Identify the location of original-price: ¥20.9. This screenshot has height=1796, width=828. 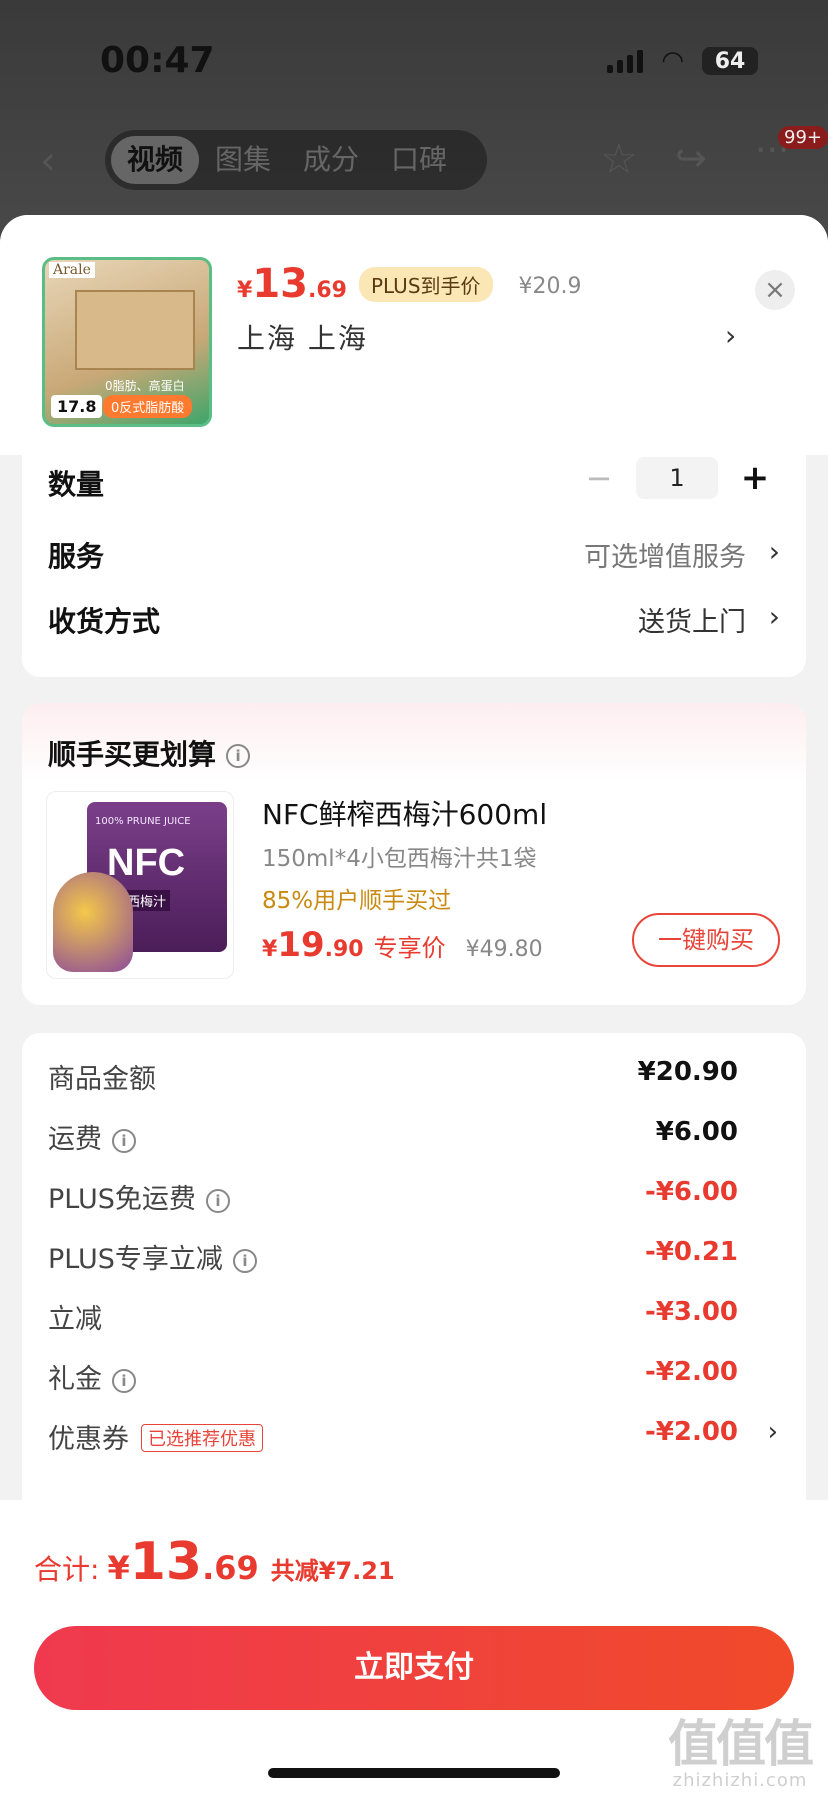
(550, 286).